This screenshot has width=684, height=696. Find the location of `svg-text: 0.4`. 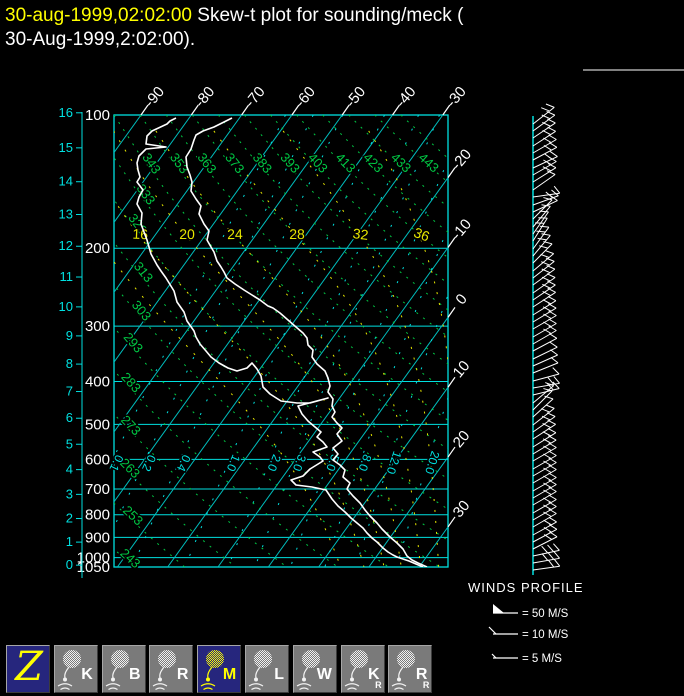

svg-text: 0.4 is located at coordinates (184, 463).